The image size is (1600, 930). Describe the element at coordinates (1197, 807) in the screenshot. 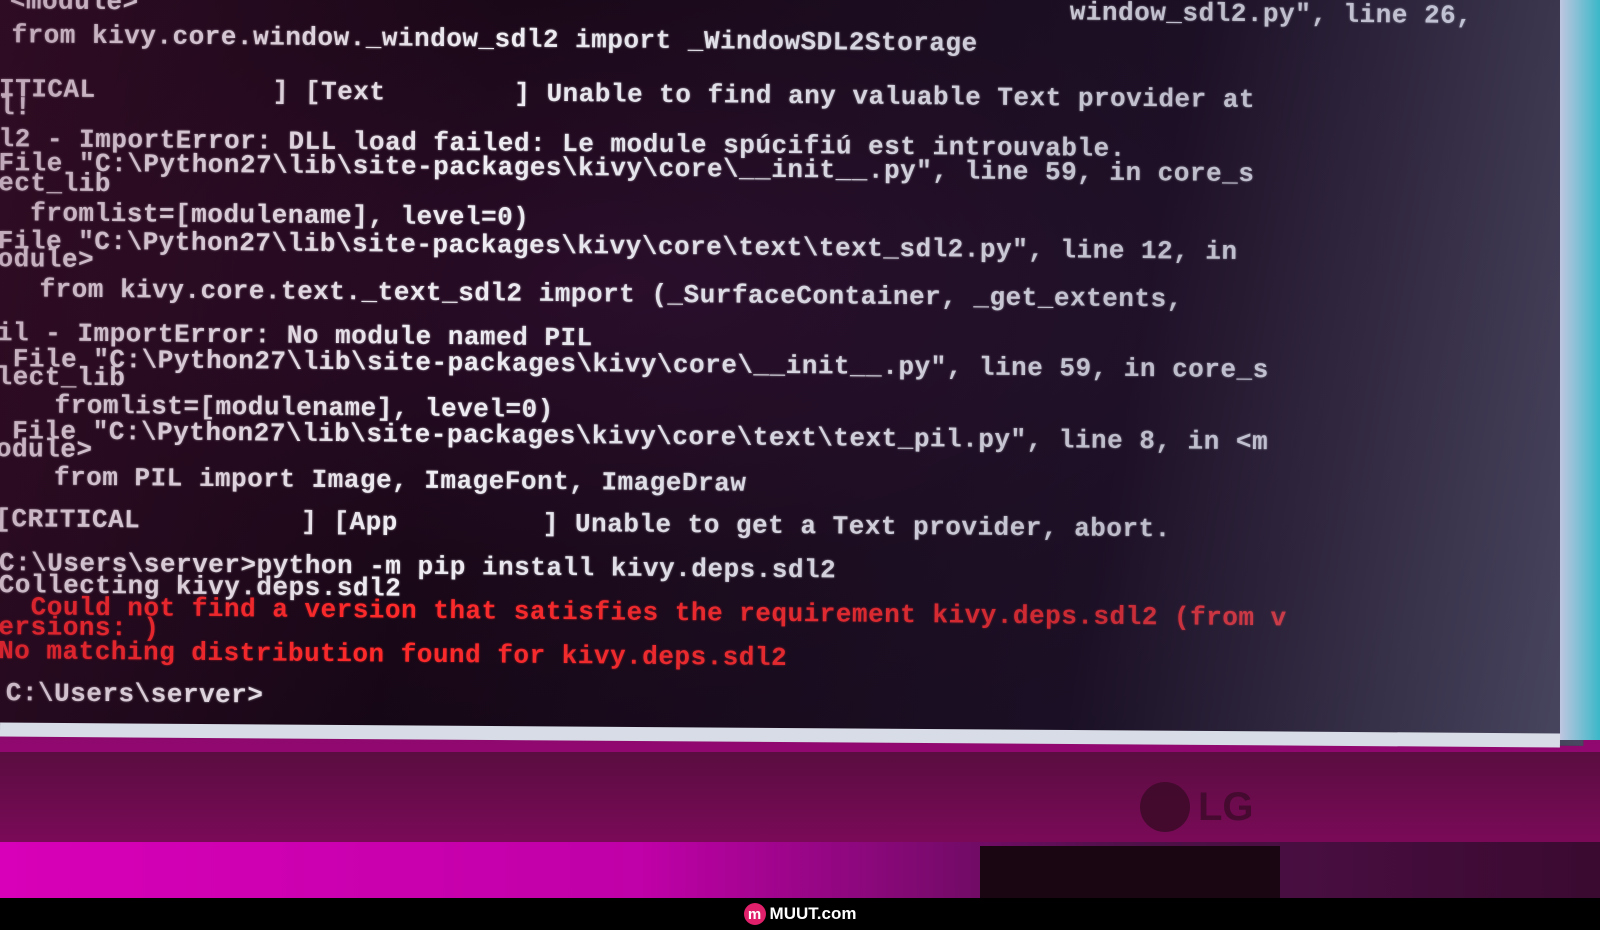

I see `lg-logo: LG` at that location.